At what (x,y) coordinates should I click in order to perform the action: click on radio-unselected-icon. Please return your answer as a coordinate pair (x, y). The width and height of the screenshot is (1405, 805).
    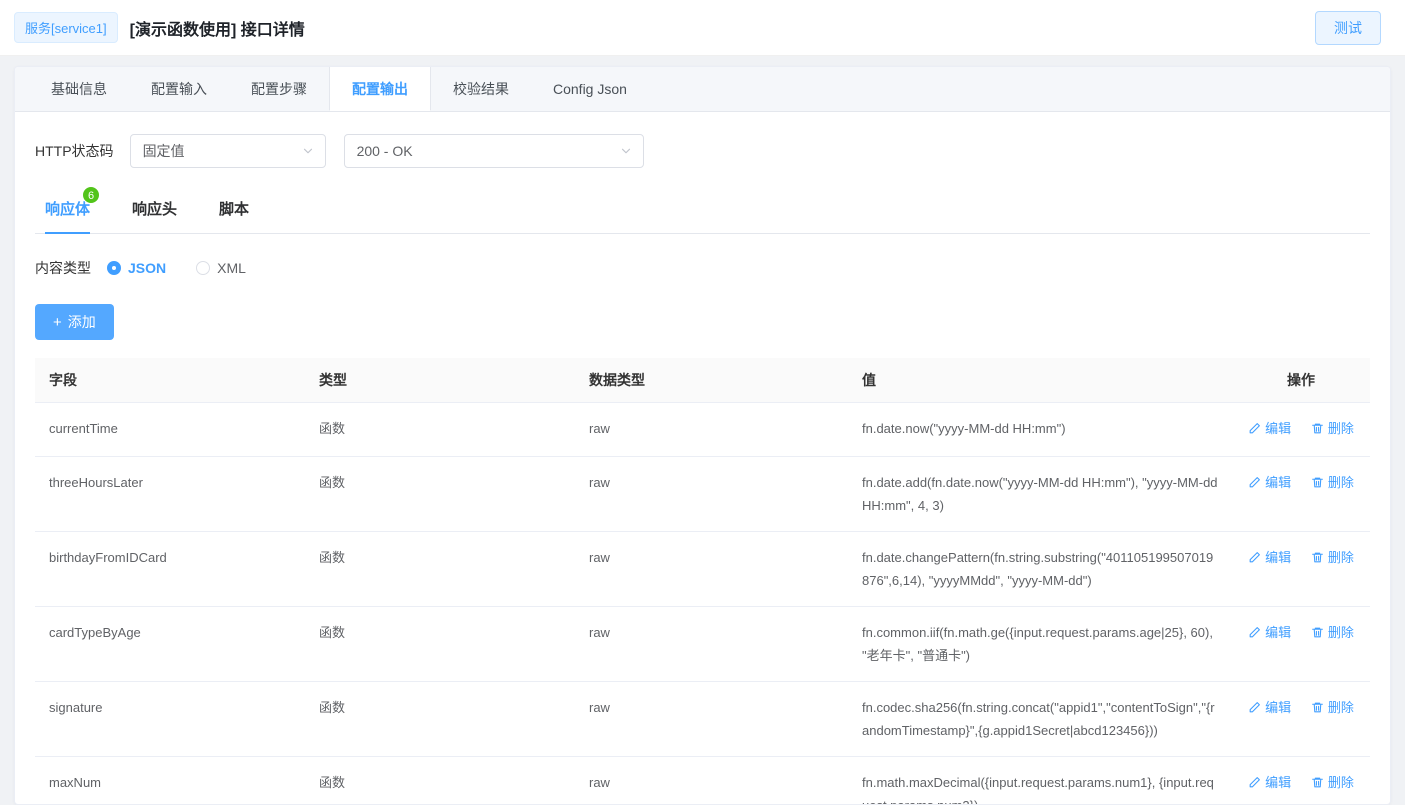
    Looking at the image, I should click on (203, 268).